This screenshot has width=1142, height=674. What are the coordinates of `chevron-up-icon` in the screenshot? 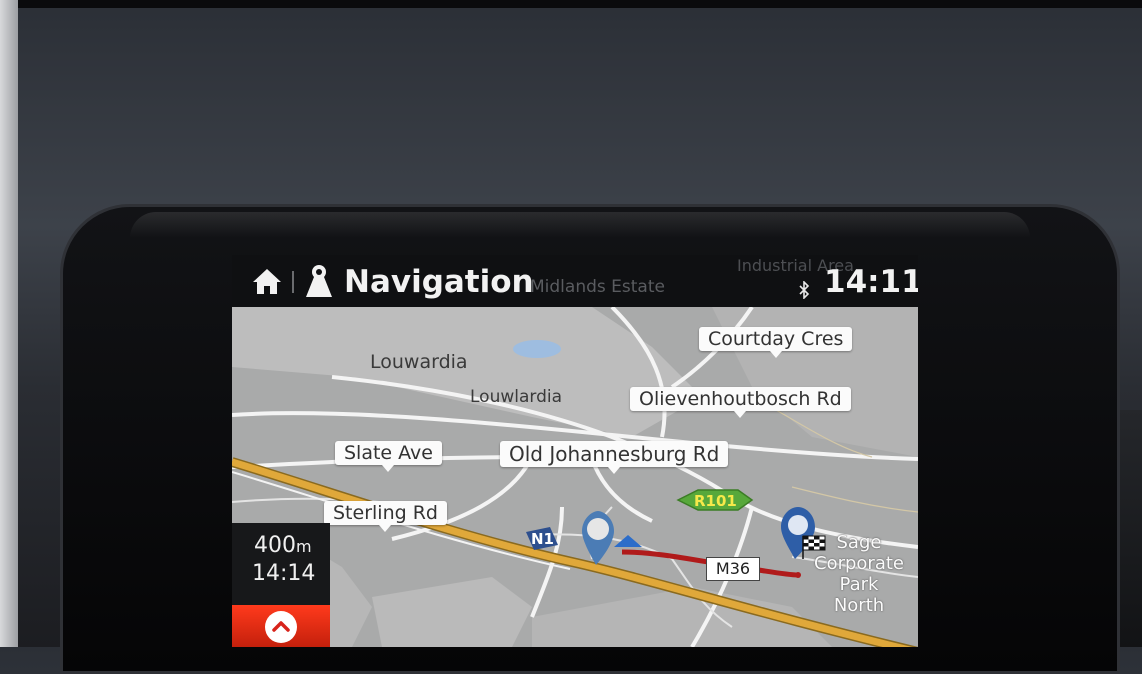 It's located at (281, 626).